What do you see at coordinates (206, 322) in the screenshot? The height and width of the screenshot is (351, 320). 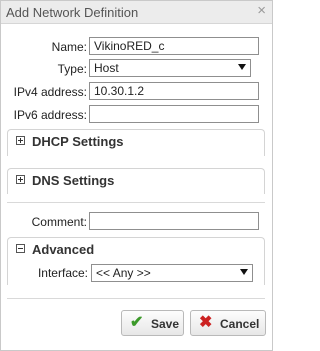 I see `x-icon: ✖` at bounding box center [206, 322].